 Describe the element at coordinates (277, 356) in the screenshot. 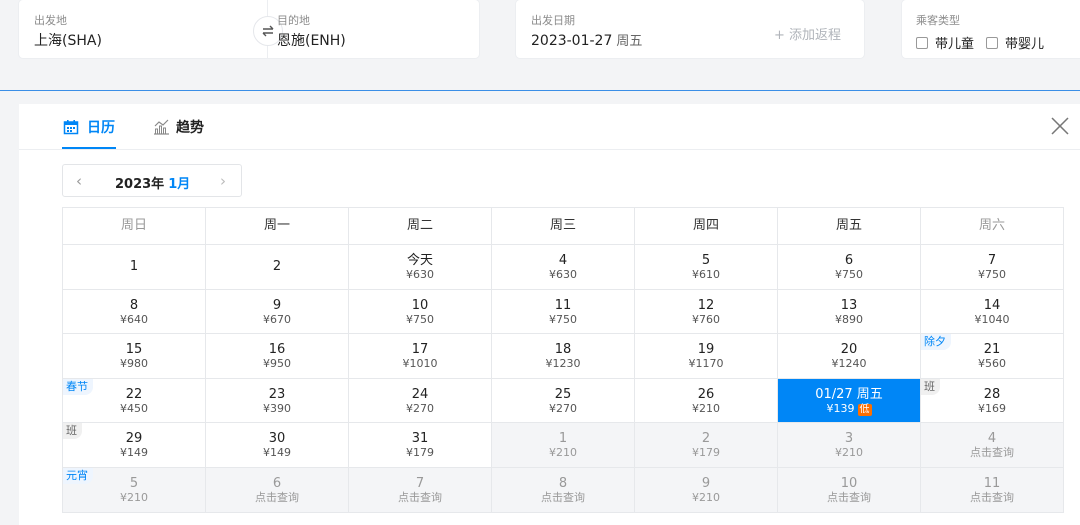

I see `calendar-day: 16 ¥950` at that location.